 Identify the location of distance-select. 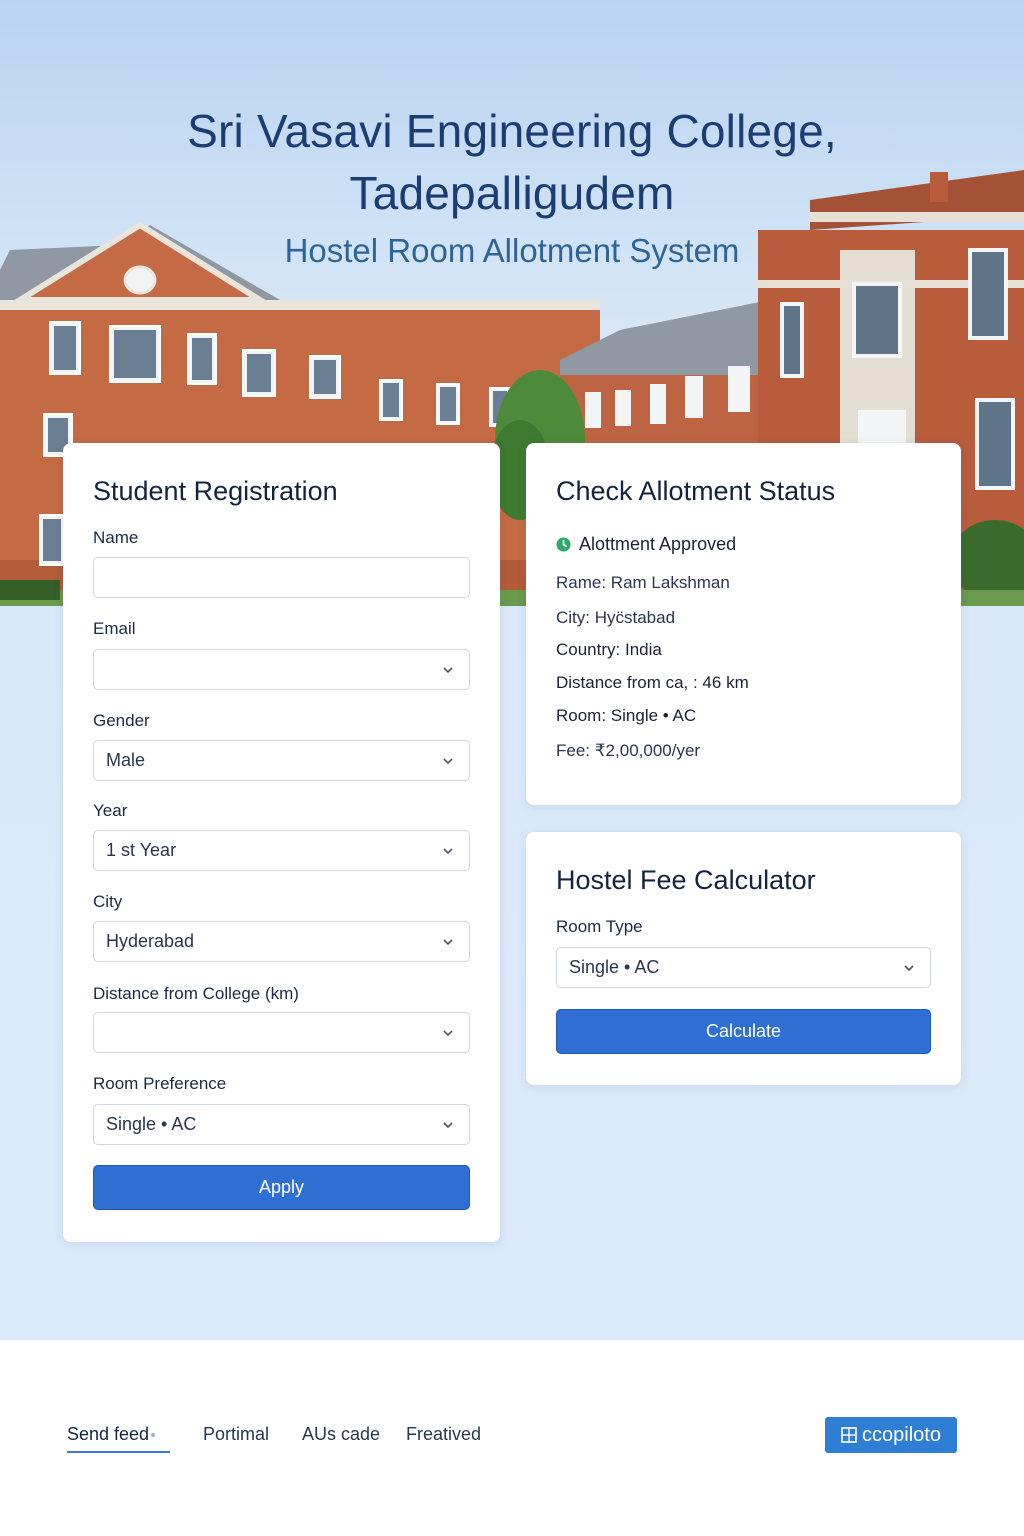
(281, 1032).